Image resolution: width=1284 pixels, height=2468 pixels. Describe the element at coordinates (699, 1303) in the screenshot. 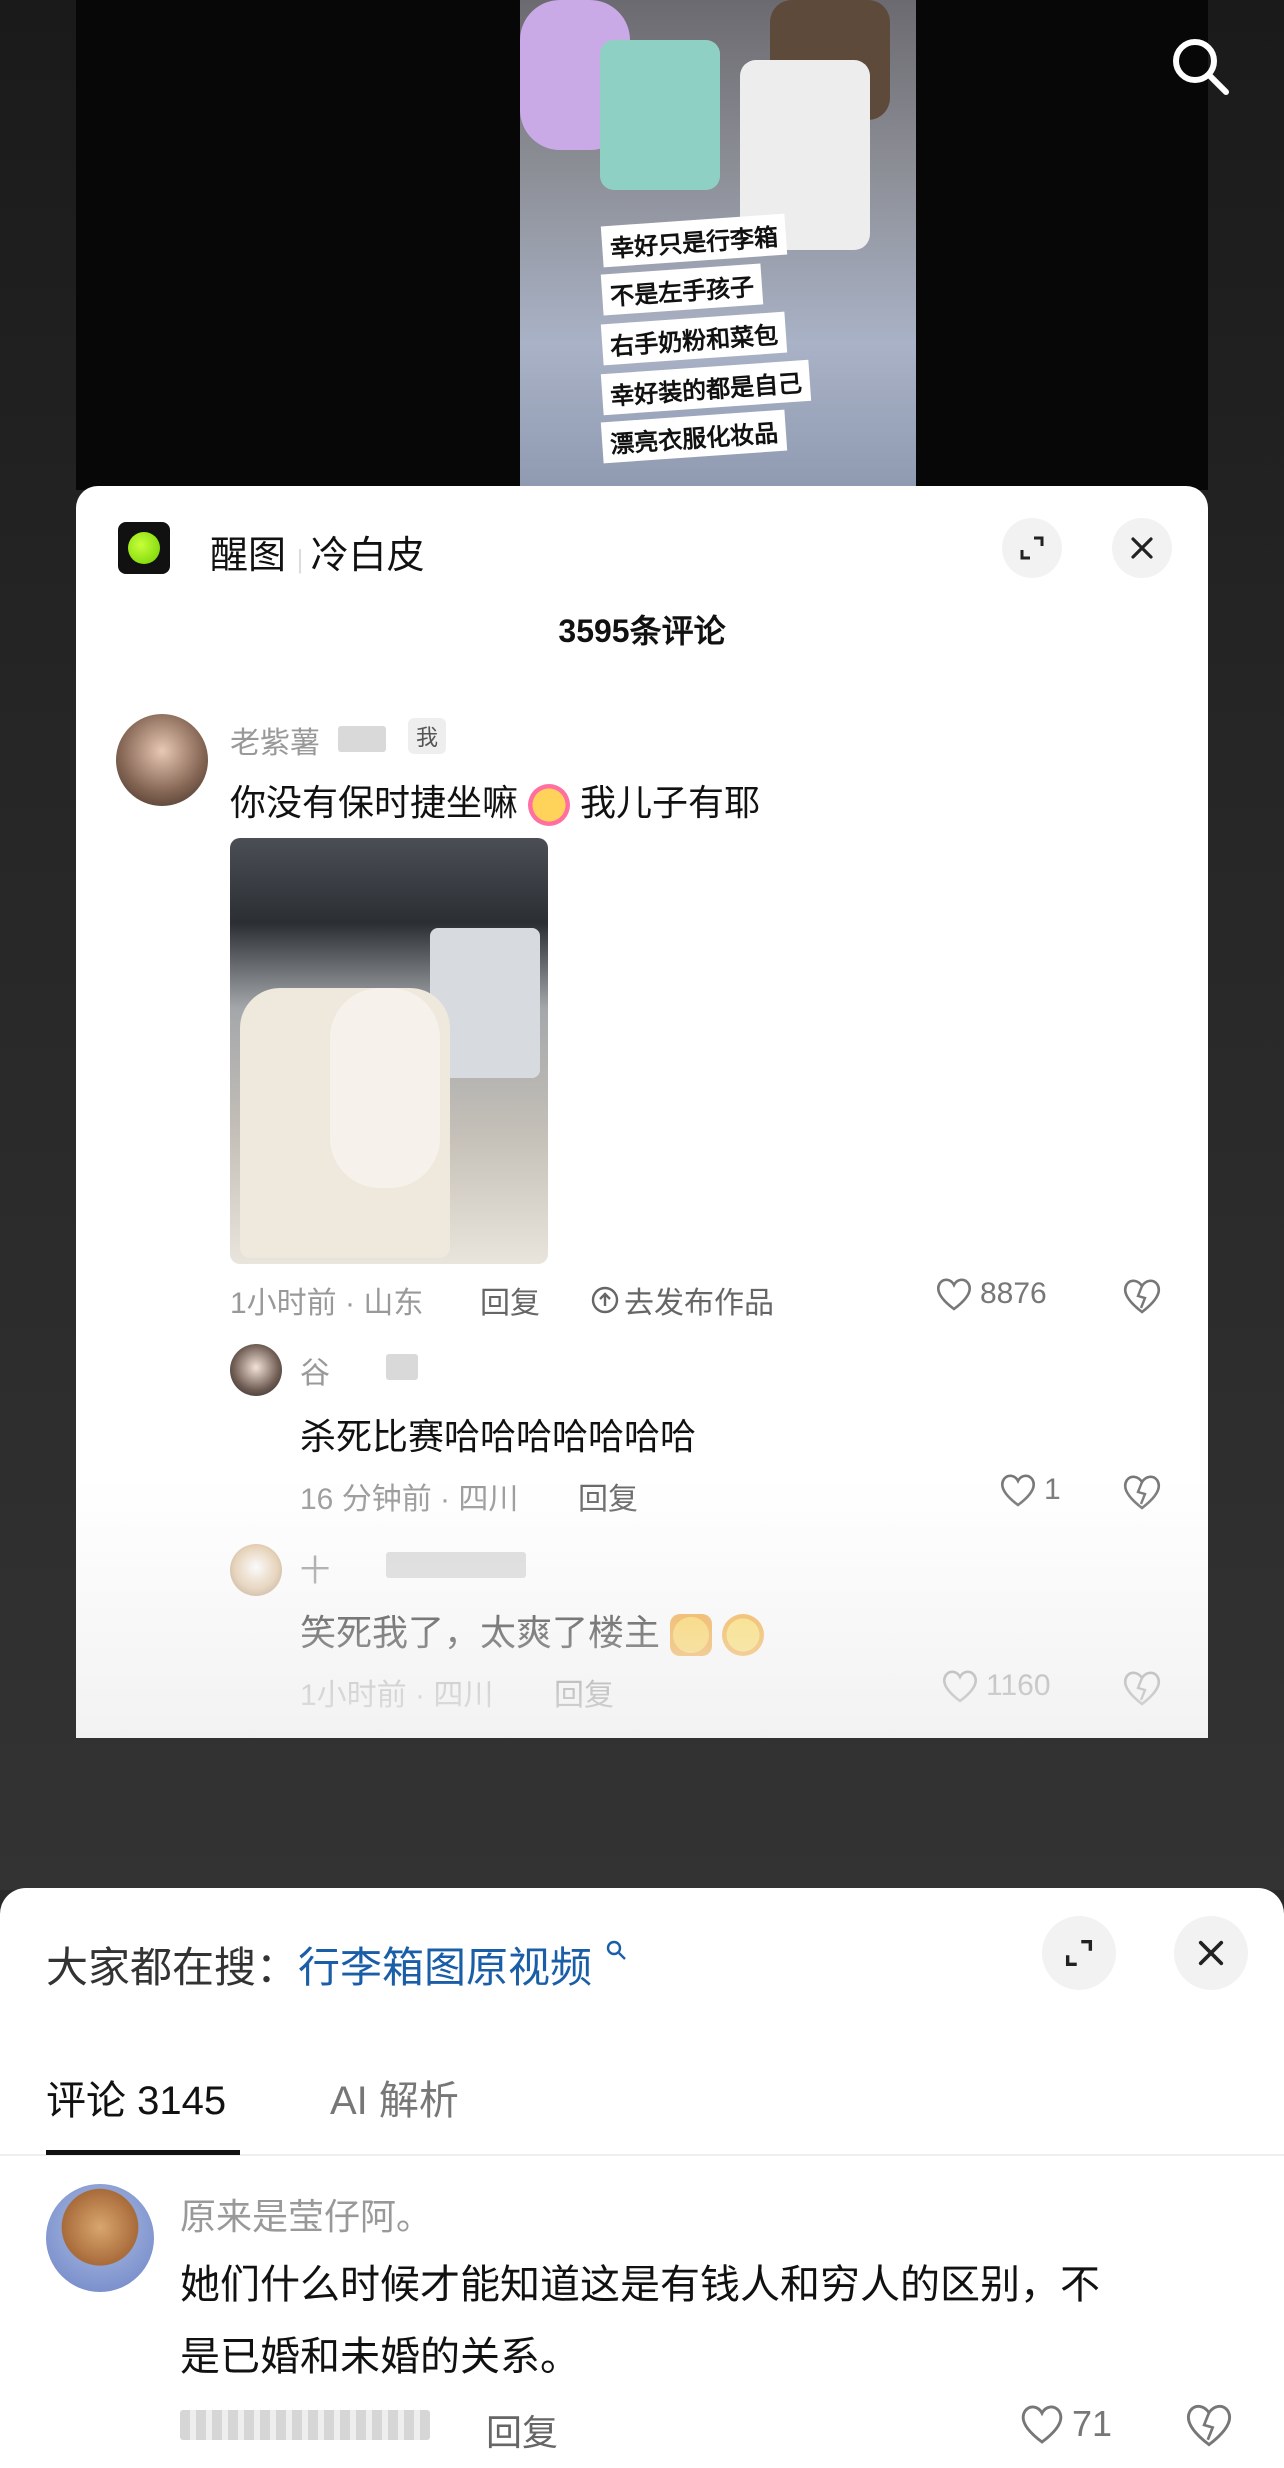

I see `publish-label: 去发布作品` at that location.